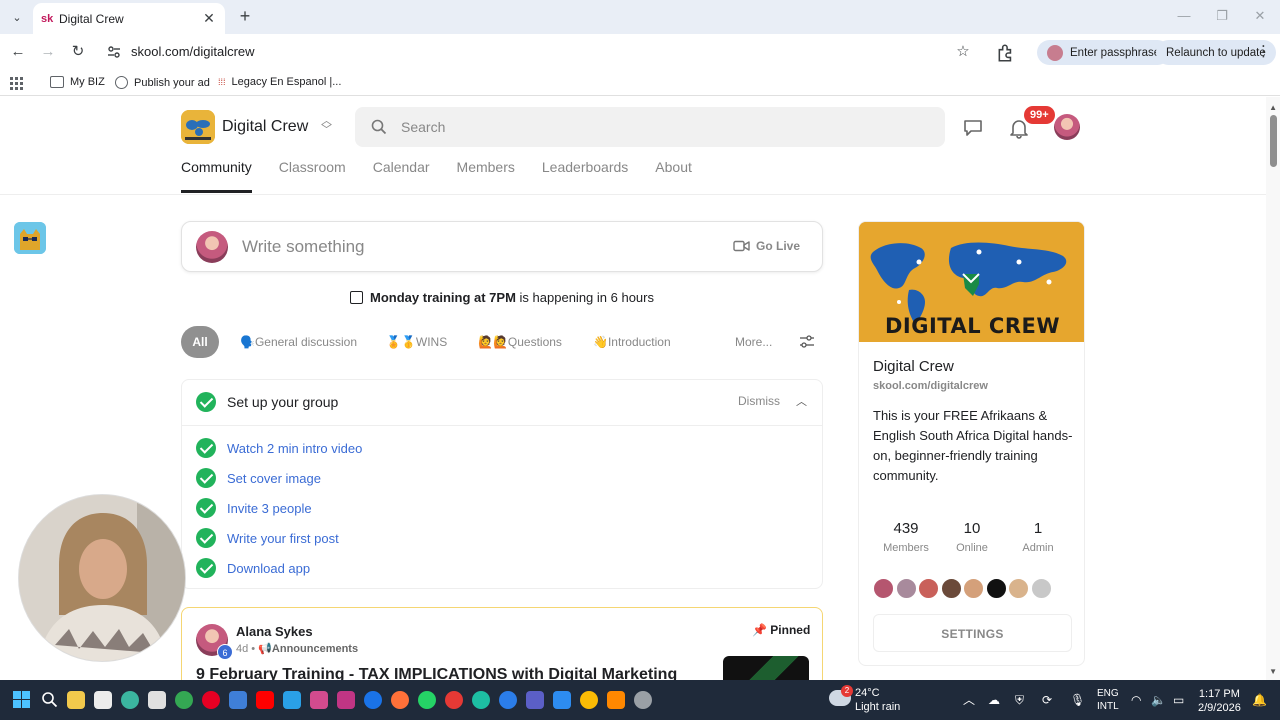  Describe the element at coordinates (283, 538) in the screenshot. I see `task-write-first-post: Write your first post` at that location.